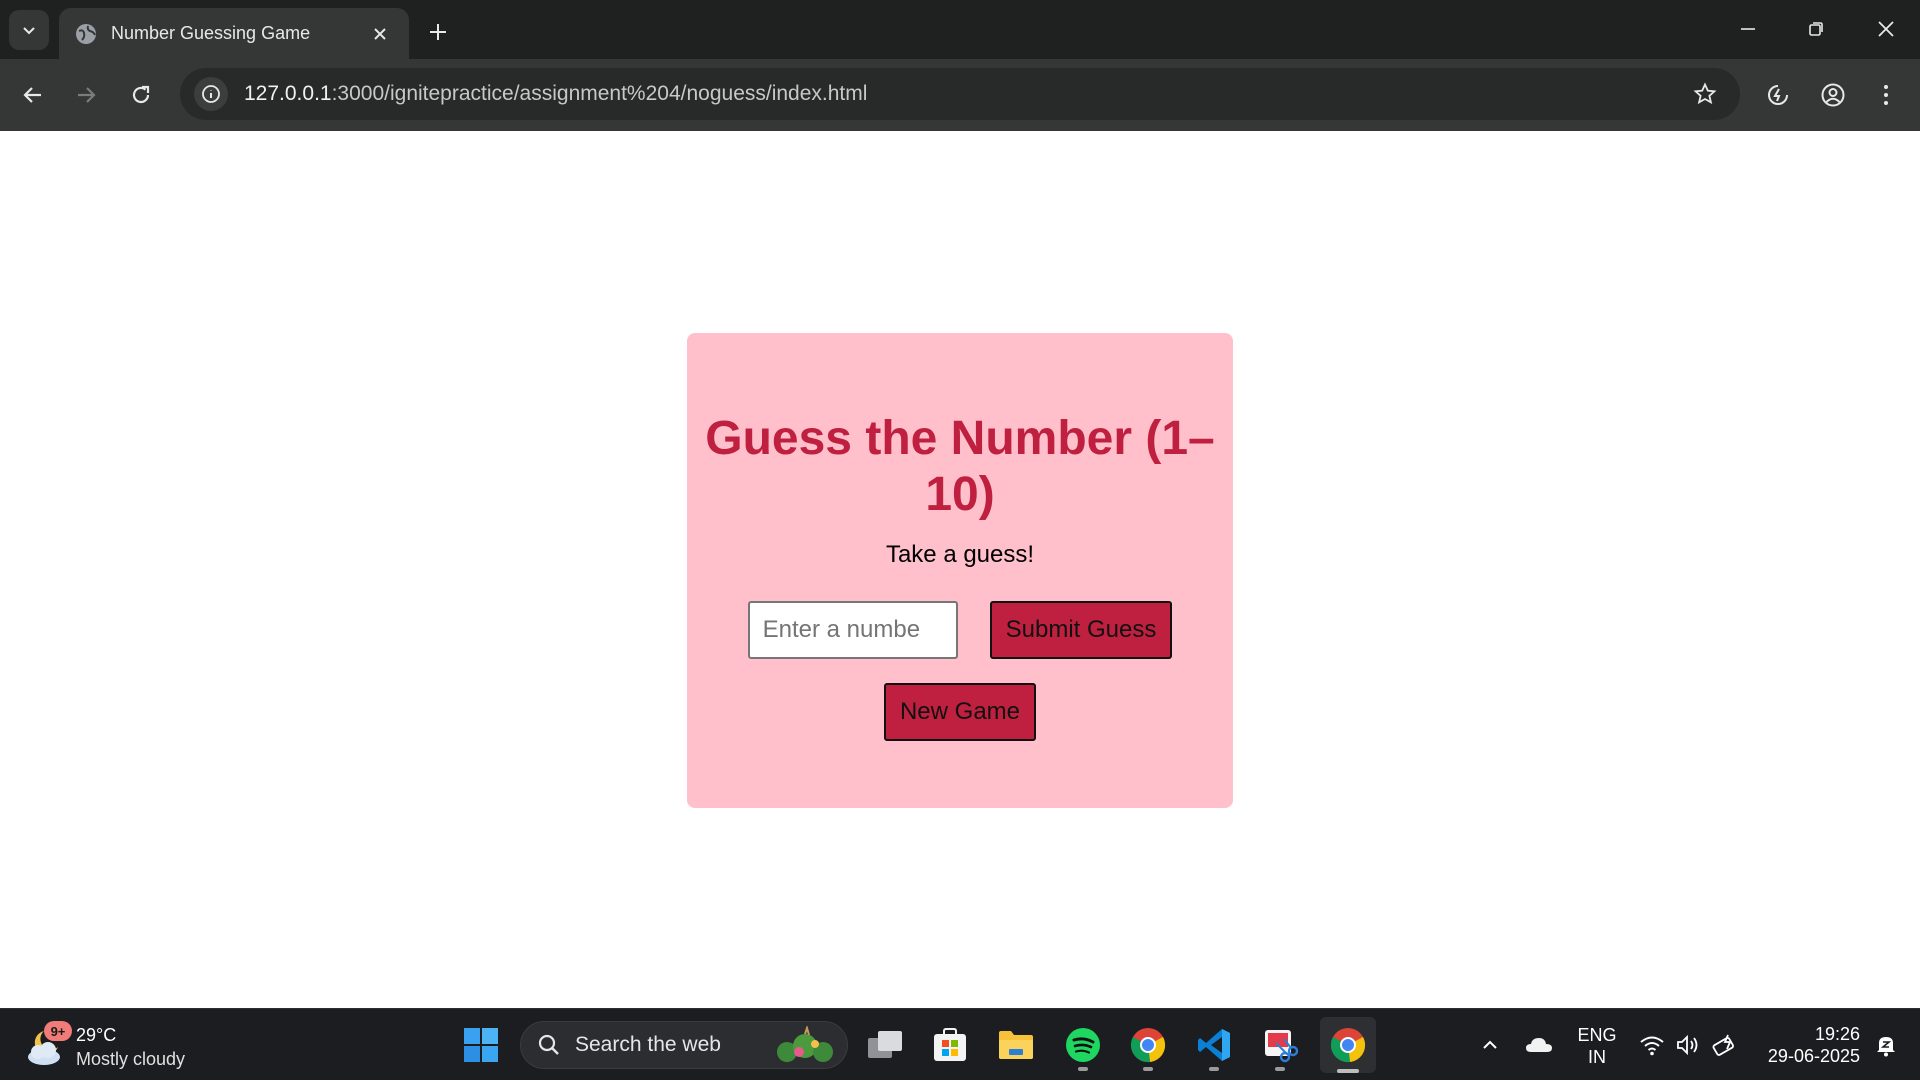 The height and width of the screenshot is (1080, 1920). I want to click on language-indicator: ENG IN, so click(1597, 1046).